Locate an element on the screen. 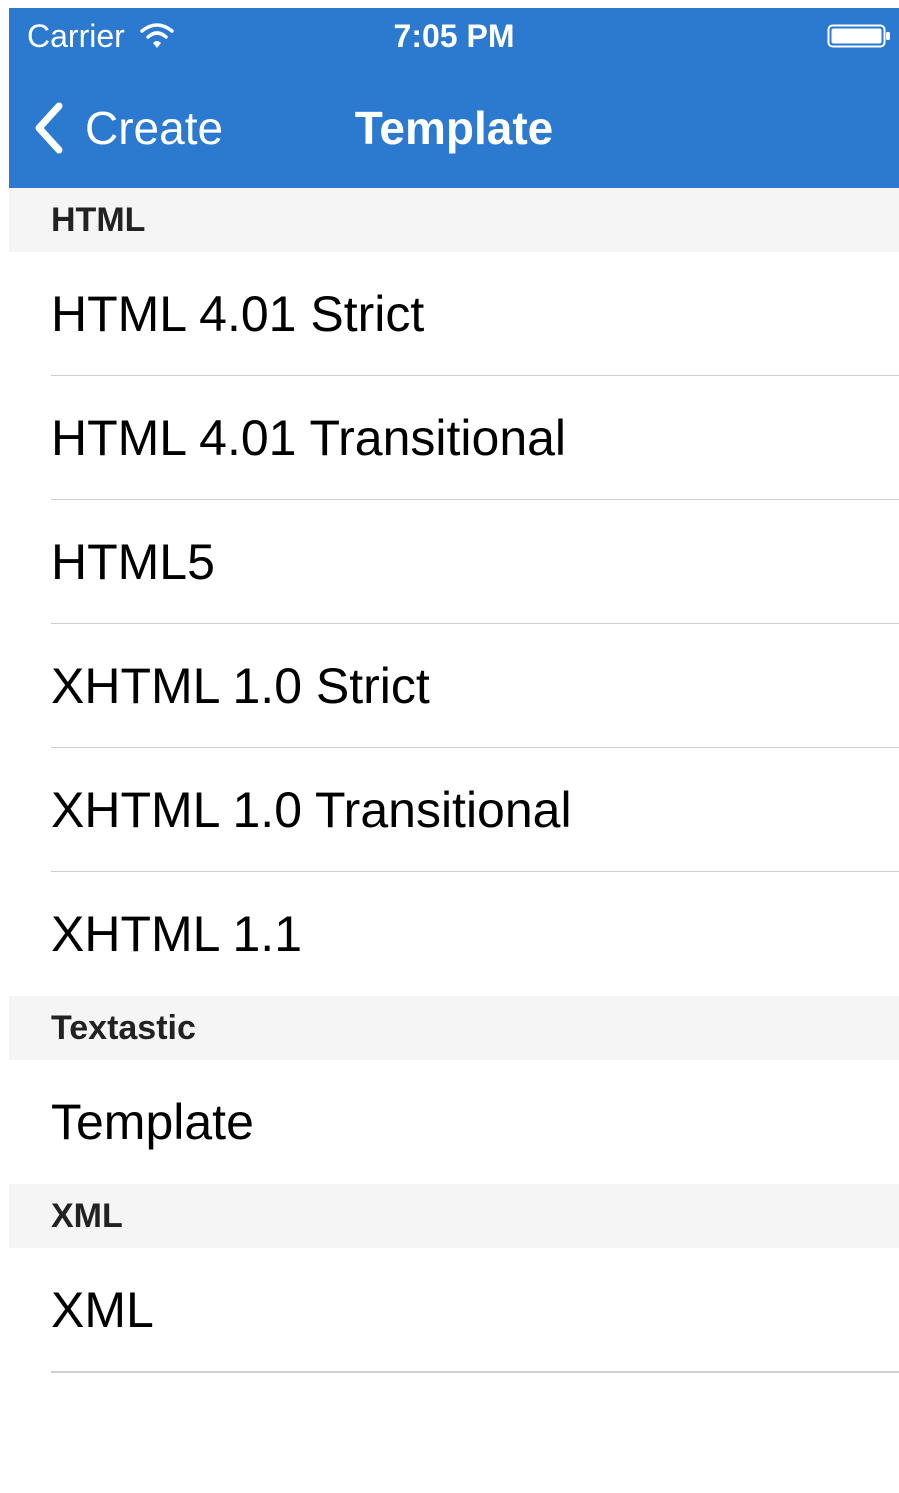 The width and height of the screenshot is (899, 1493). section-header-html: HTML is located at coordinates (454, 220).